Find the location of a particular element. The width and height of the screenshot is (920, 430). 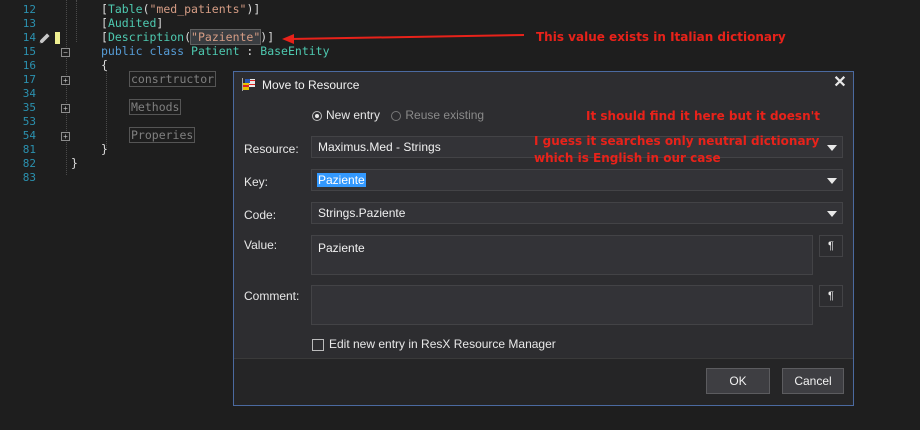

comment-textarea is located at coordinates (562, 305).